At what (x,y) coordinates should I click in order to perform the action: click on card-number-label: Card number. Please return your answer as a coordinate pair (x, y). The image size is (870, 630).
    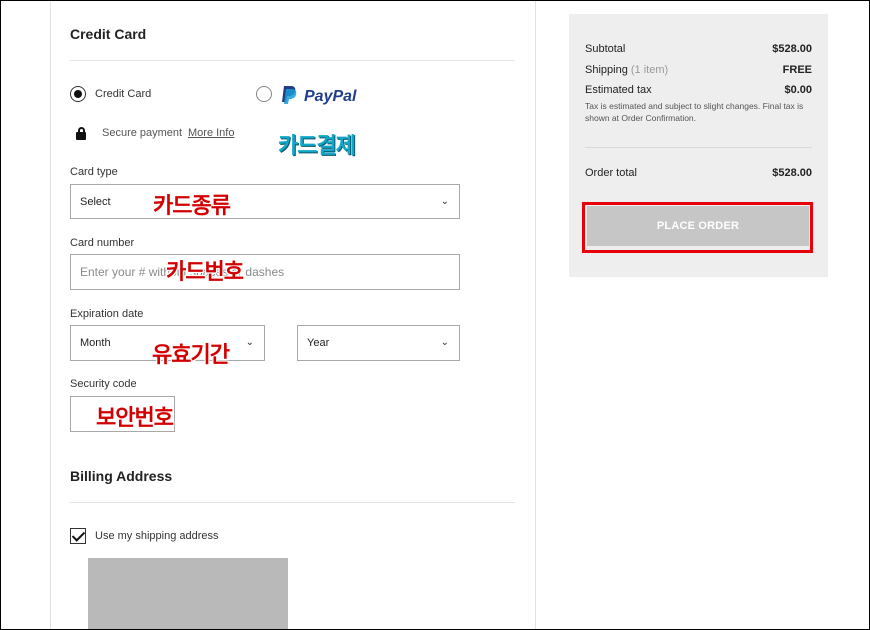
    Looking at the image, I should click on (102, 243).